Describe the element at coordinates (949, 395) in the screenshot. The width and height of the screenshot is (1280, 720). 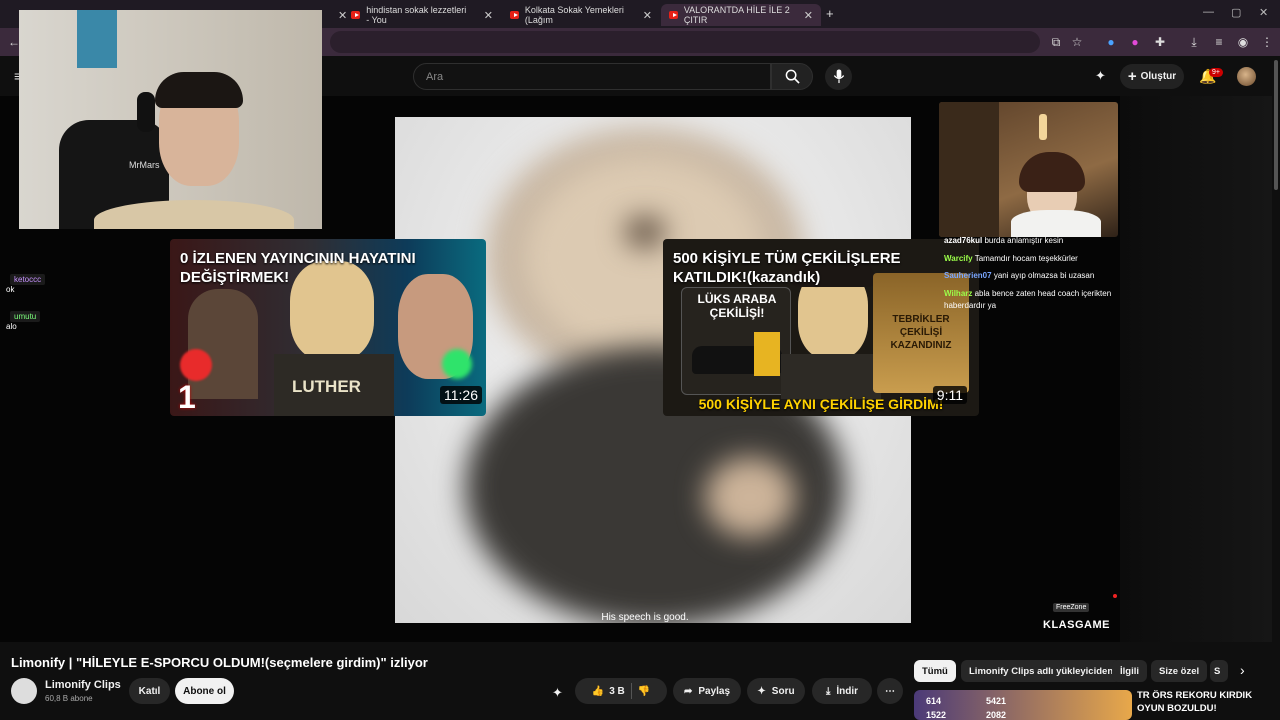
I see `duration-badge: 9:11` at that location.